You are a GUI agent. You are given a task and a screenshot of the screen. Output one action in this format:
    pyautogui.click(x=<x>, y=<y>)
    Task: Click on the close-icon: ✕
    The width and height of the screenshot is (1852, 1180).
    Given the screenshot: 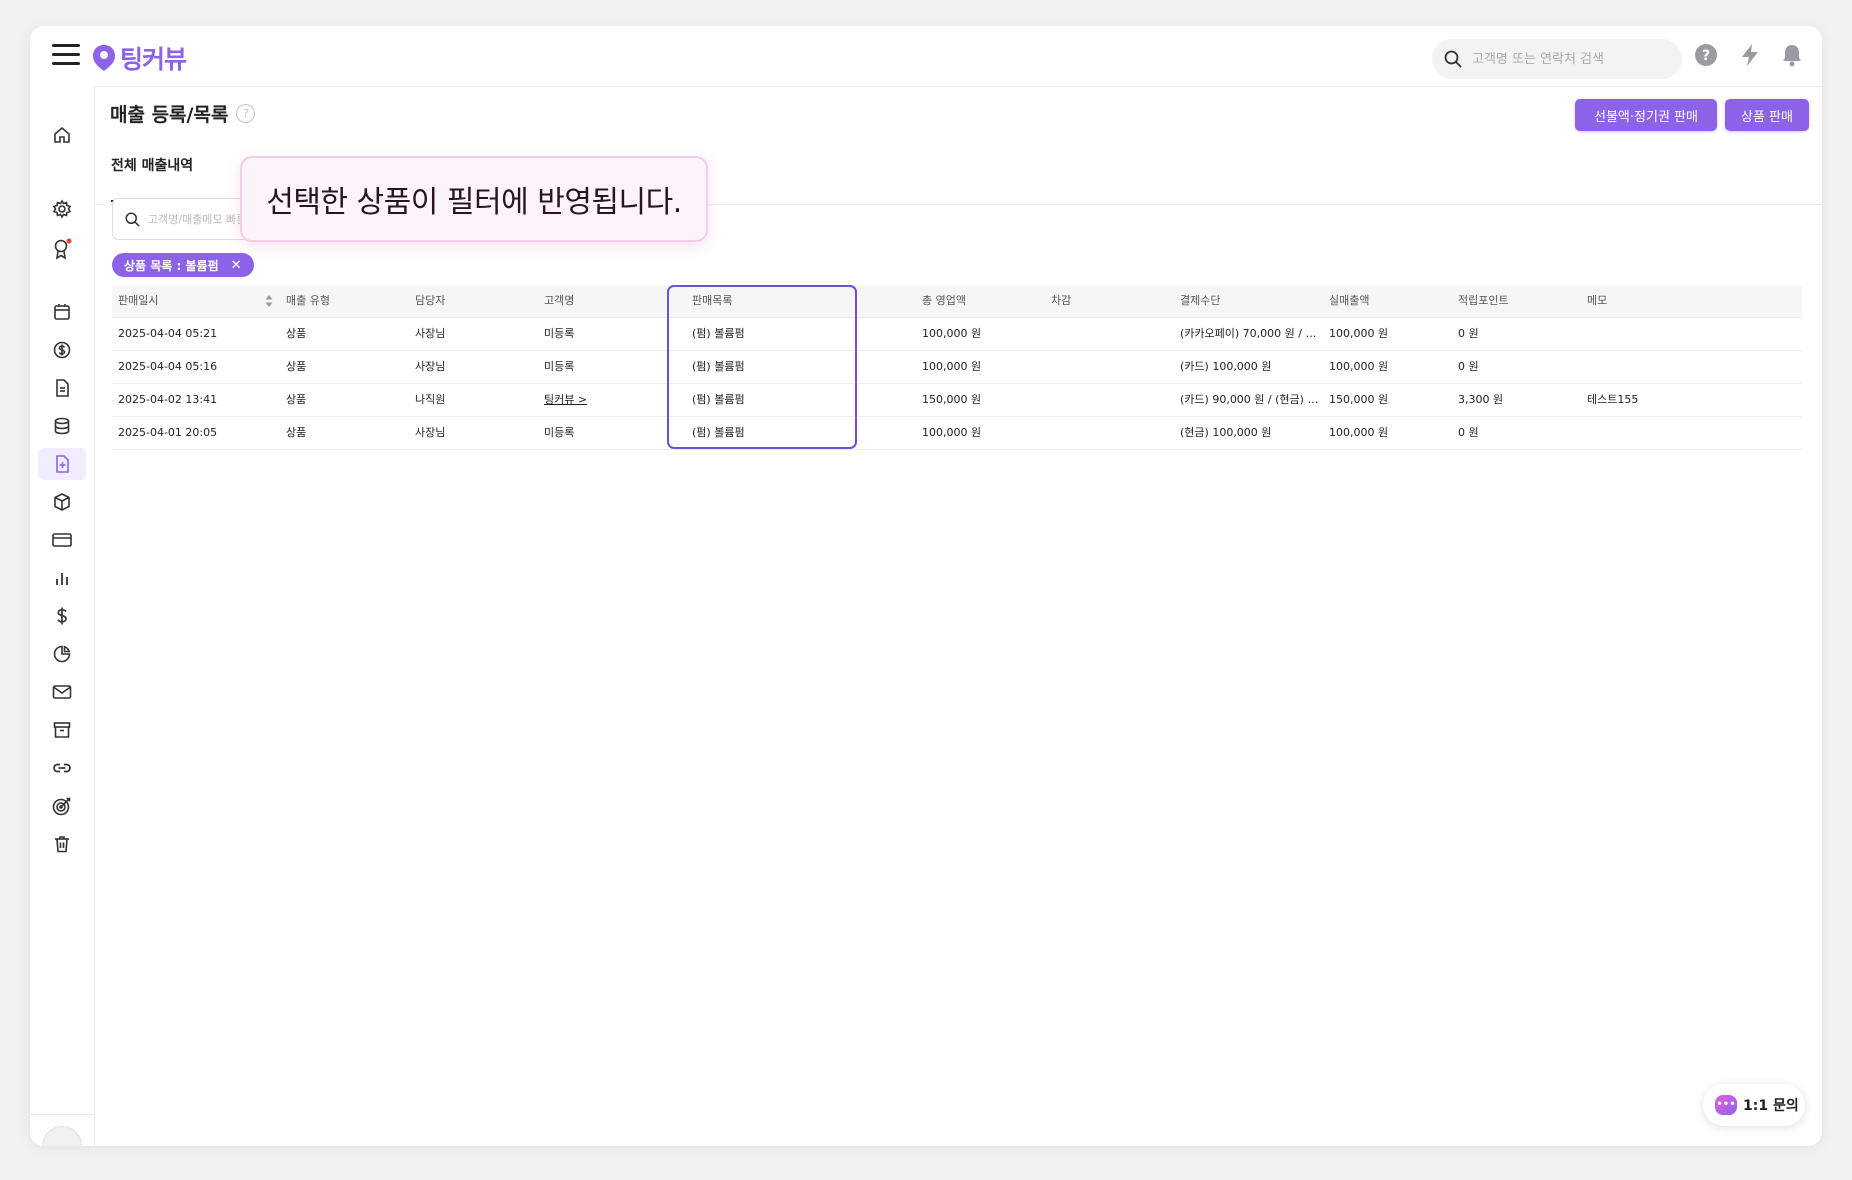 What is the action you would take?
    pyautogui.click(x=236, y=265)
    